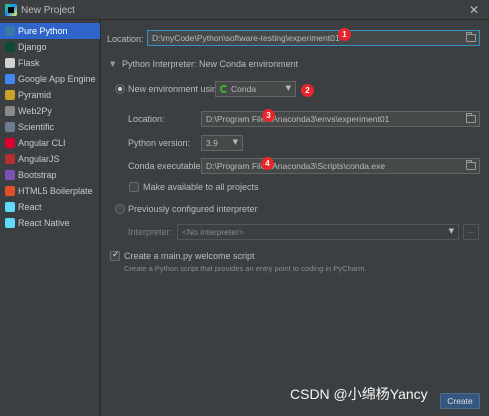  Describe the element at coordinates (222, 143) in the screenshot. I see `python-version-select: 3.9 ▼` at that location.